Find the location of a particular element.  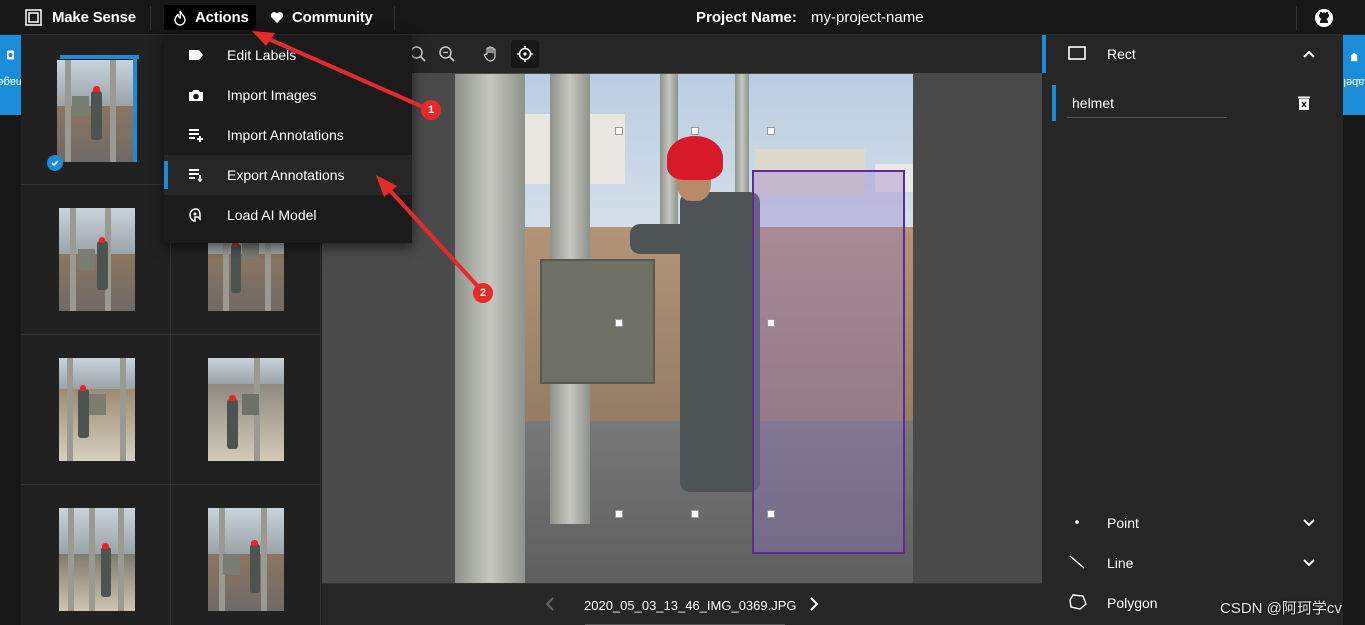

ai-brain-icon is located at coordinates (195, 215).